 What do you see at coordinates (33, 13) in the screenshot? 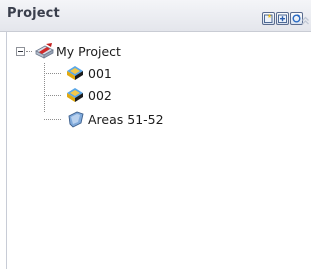
I see `panel-title: Project` at bounding box center [33, 13].